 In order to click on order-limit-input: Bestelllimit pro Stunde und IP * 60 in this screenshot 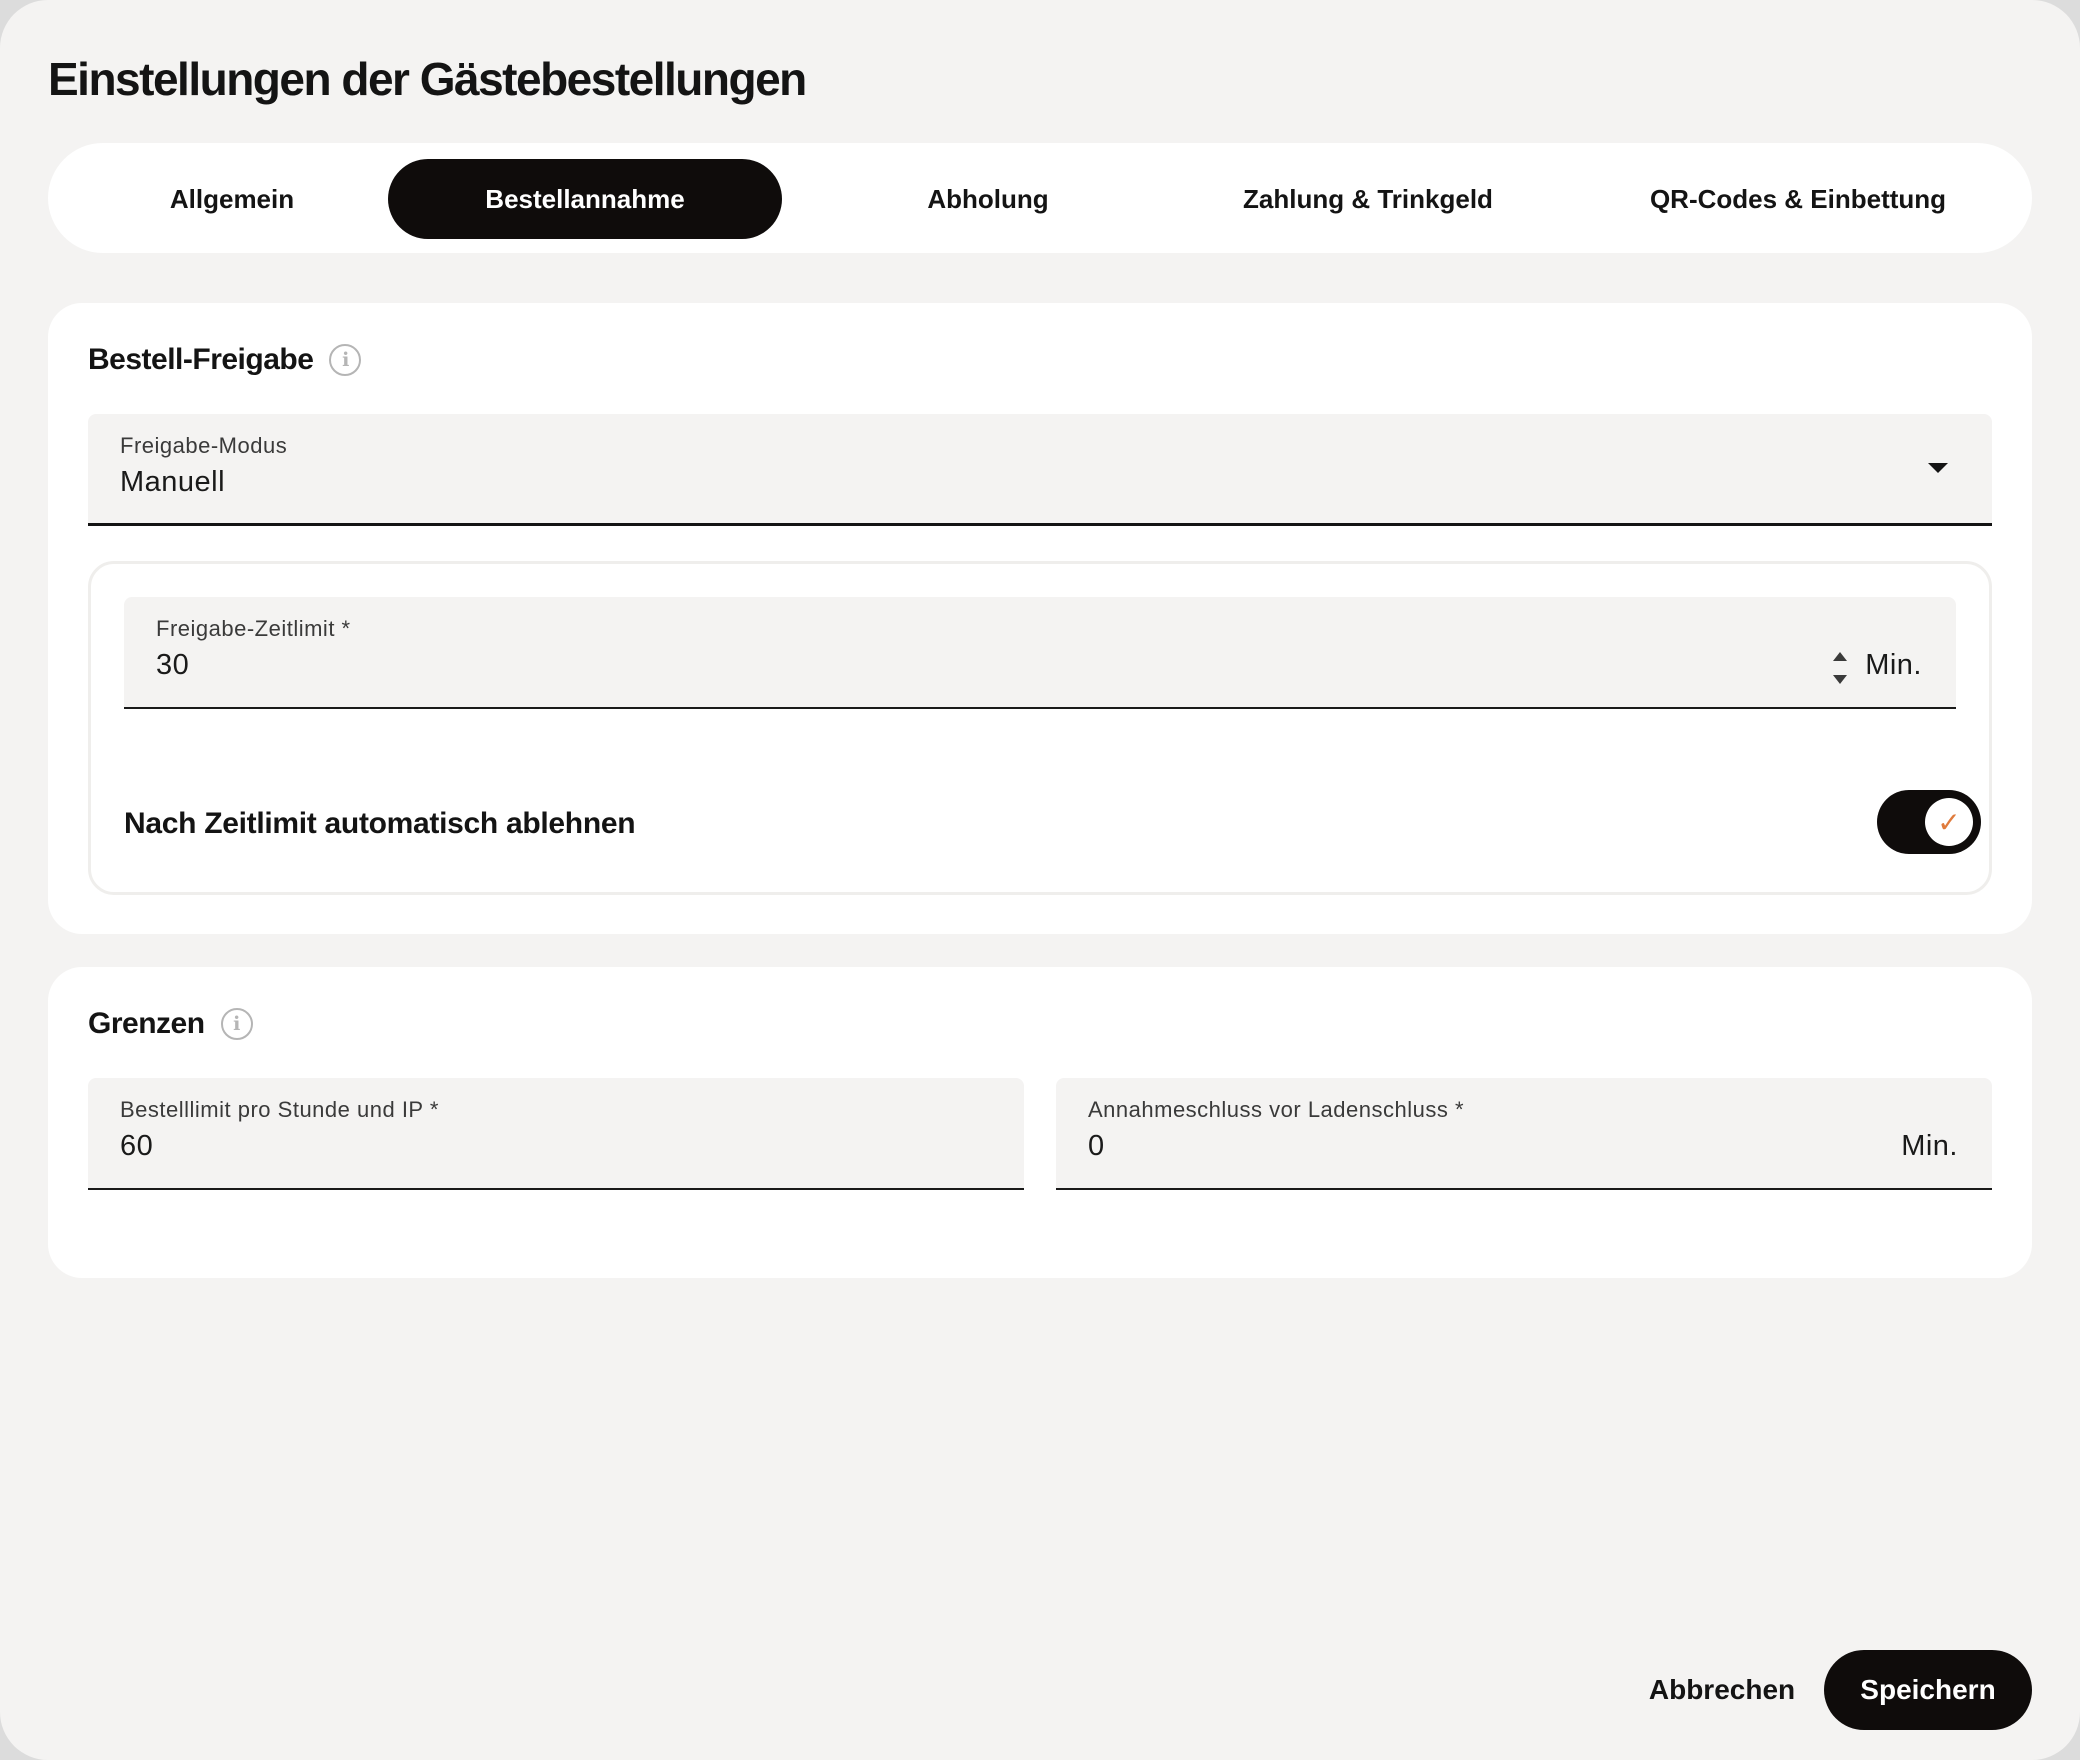, I will do `click(556, 1134)`.